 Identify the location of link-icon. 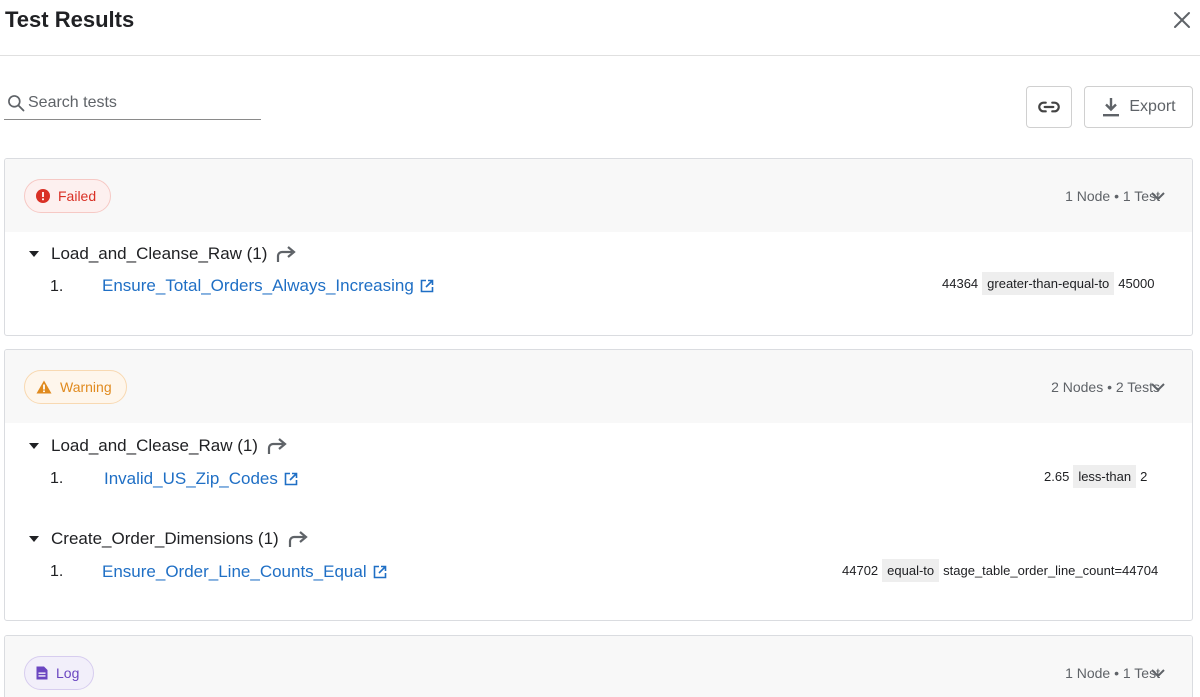
(1049, 107).